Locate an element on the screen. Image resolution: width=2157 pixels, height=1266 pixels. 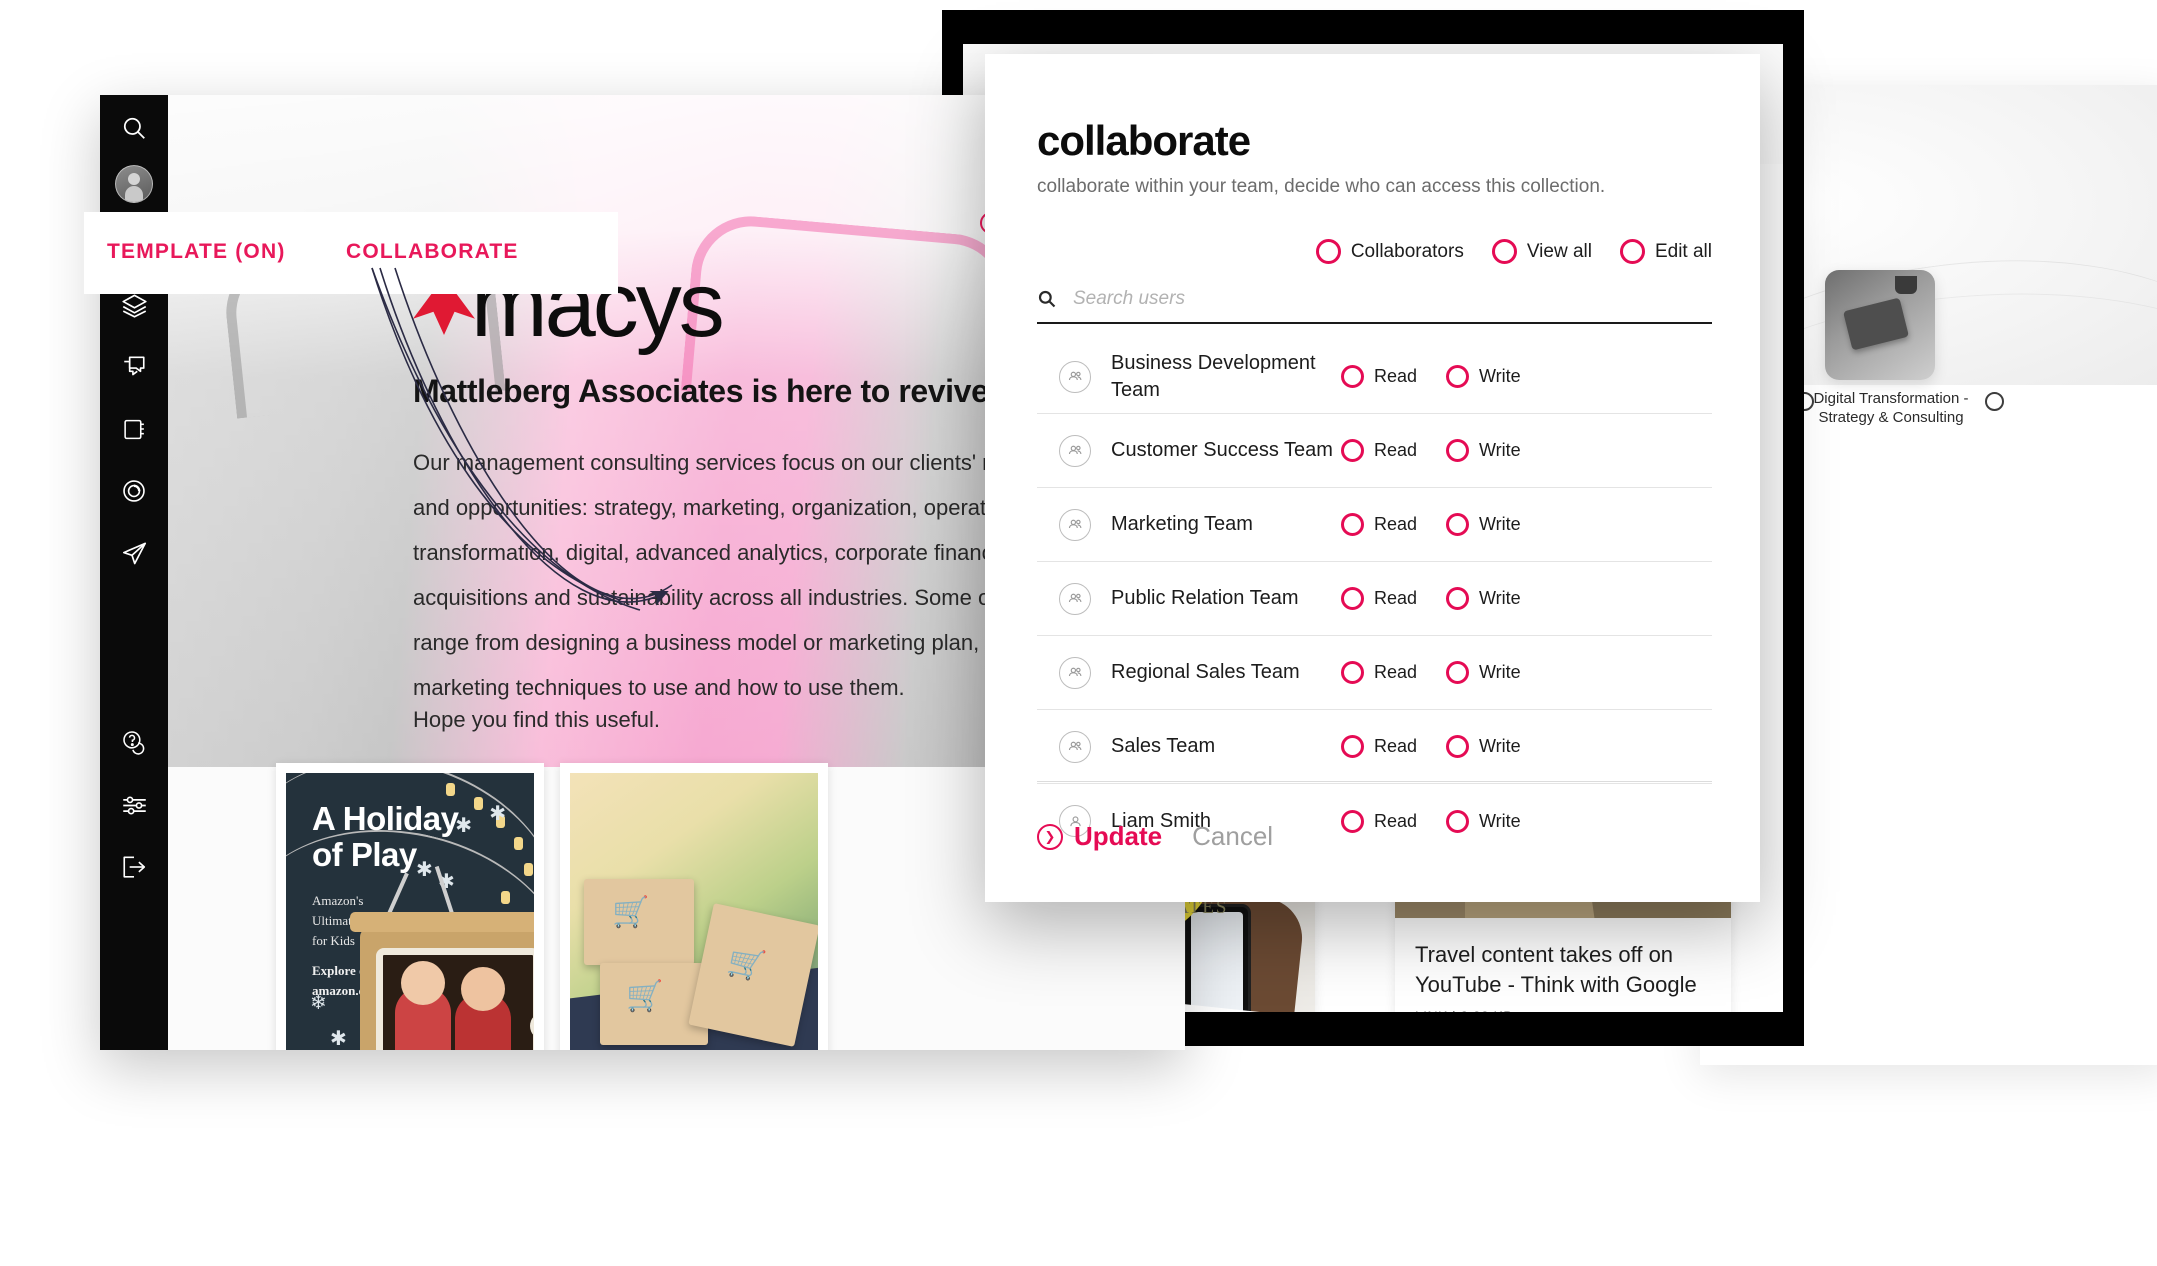
filter-label: Collaborators is located at coordinates (1407, 251).